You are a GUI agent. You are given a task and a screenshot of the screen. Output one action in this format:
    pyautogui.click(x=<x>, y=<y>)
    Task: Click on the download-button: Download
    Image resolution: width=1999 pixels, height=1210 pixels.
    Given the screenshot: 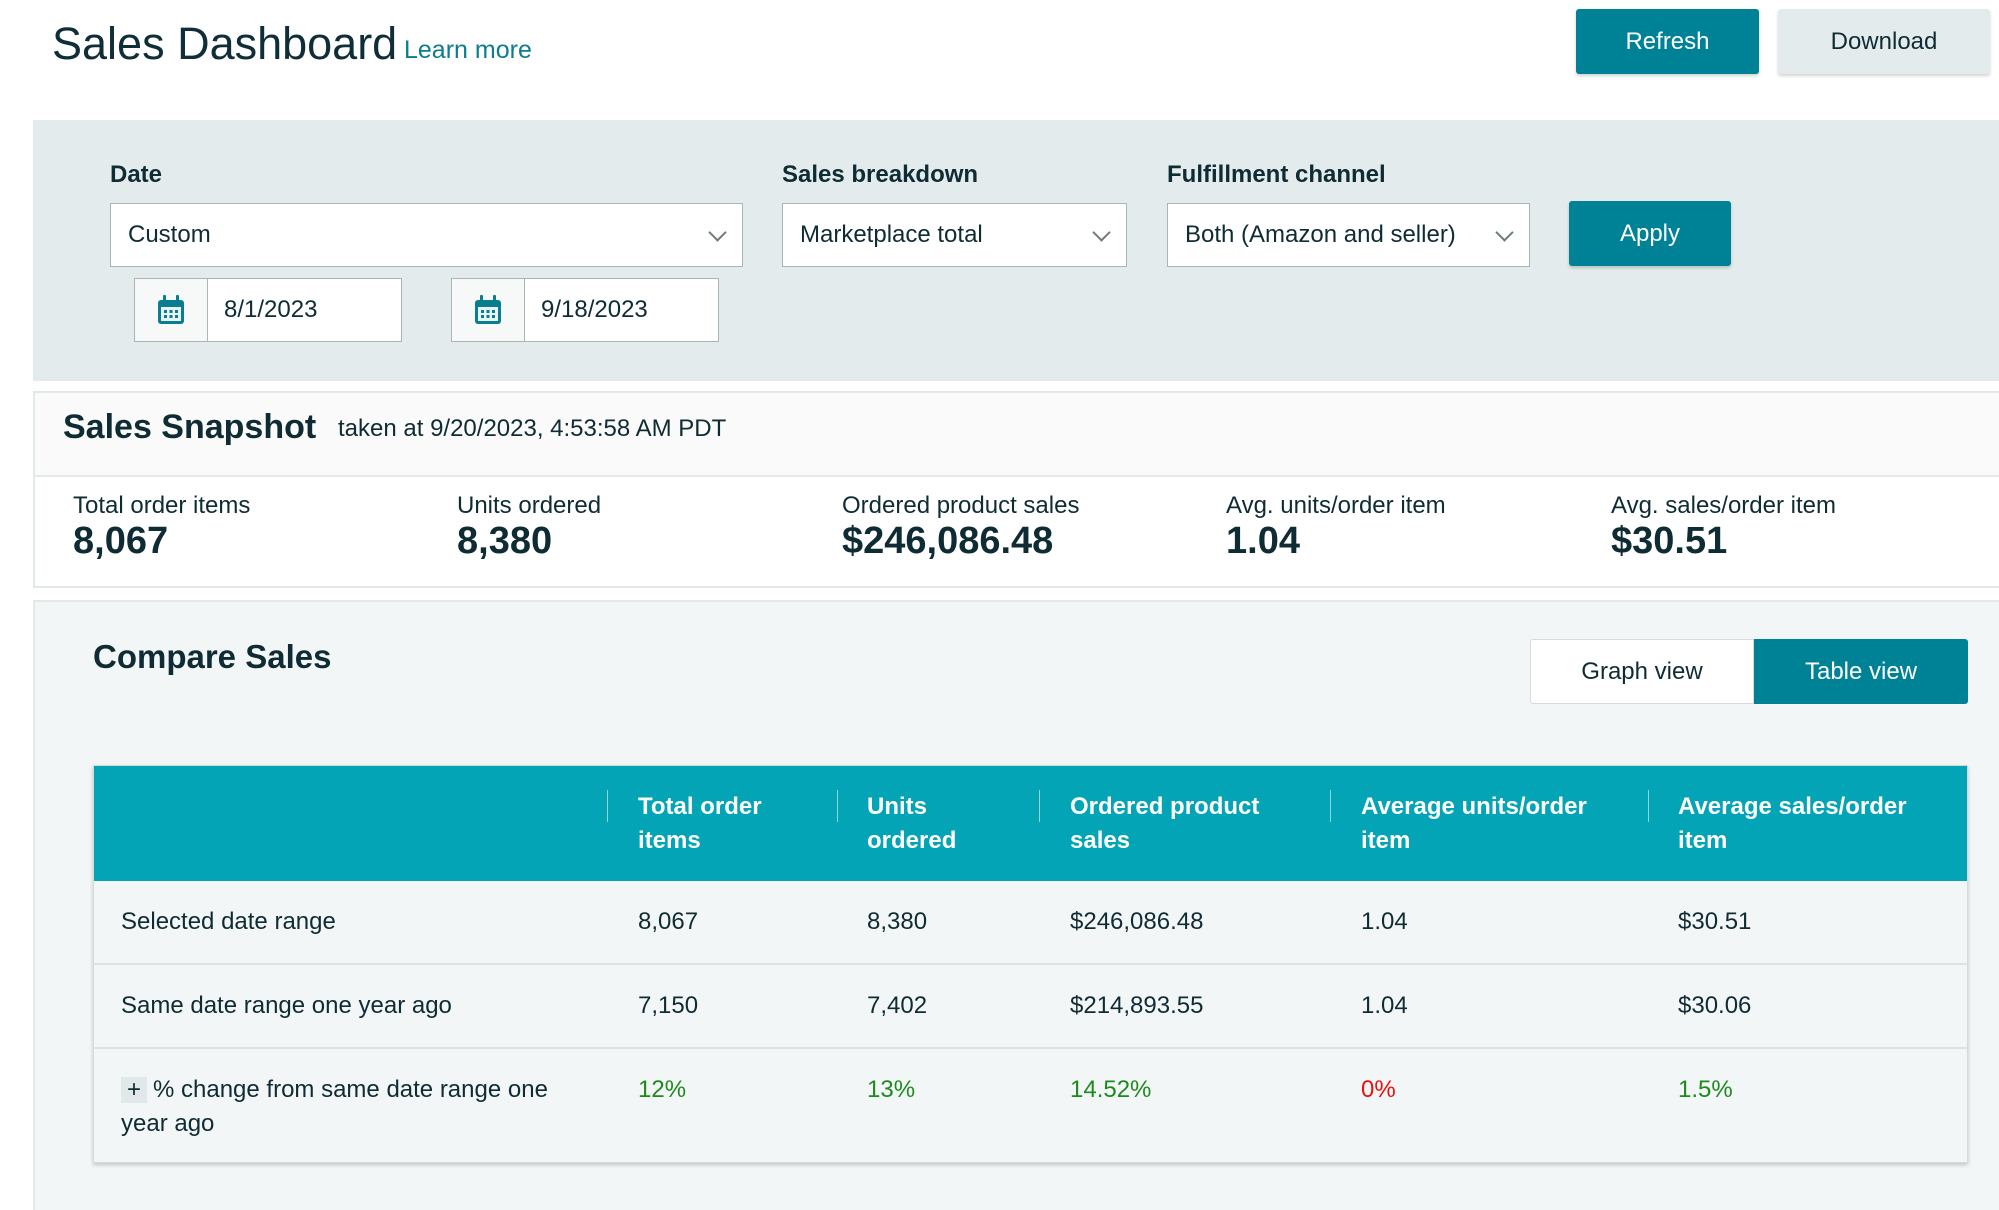 What is the action you would take?
    pyautogui.click(x=1884, y=41)
    